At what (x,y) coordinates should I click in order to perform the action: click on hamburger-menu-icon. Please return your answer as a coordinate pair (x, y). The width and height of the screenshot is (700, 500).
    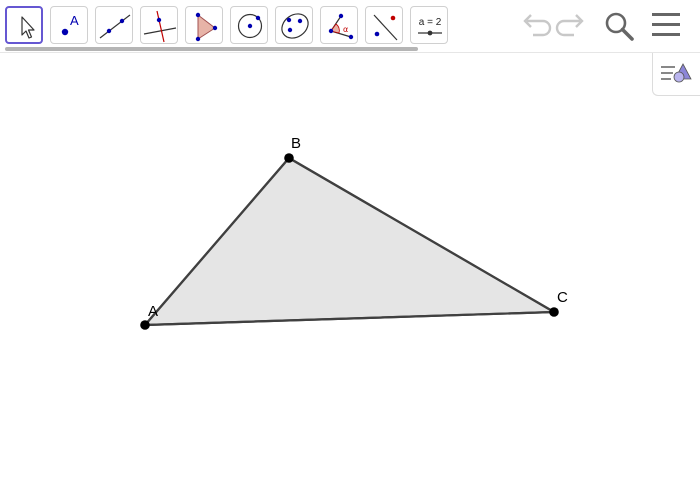
    Looking at the image, I should click on (666, 24).